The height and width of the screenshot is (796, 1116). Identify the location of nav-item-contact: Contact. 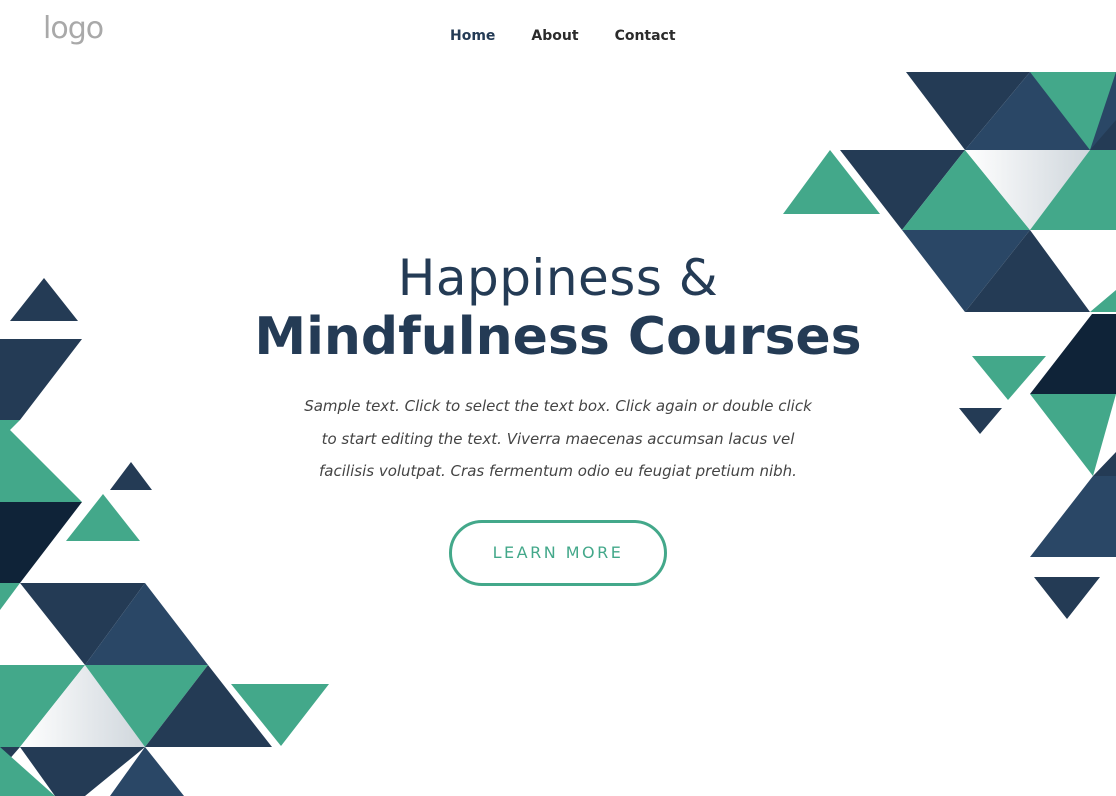
(645, 36).